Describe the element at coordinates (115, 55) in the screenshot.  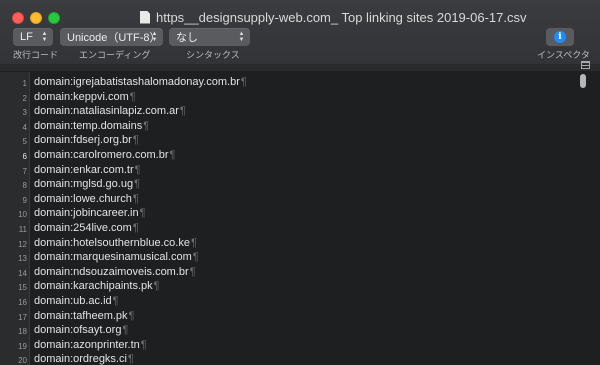
I see `encoding-label: エンコーディング` at that location.